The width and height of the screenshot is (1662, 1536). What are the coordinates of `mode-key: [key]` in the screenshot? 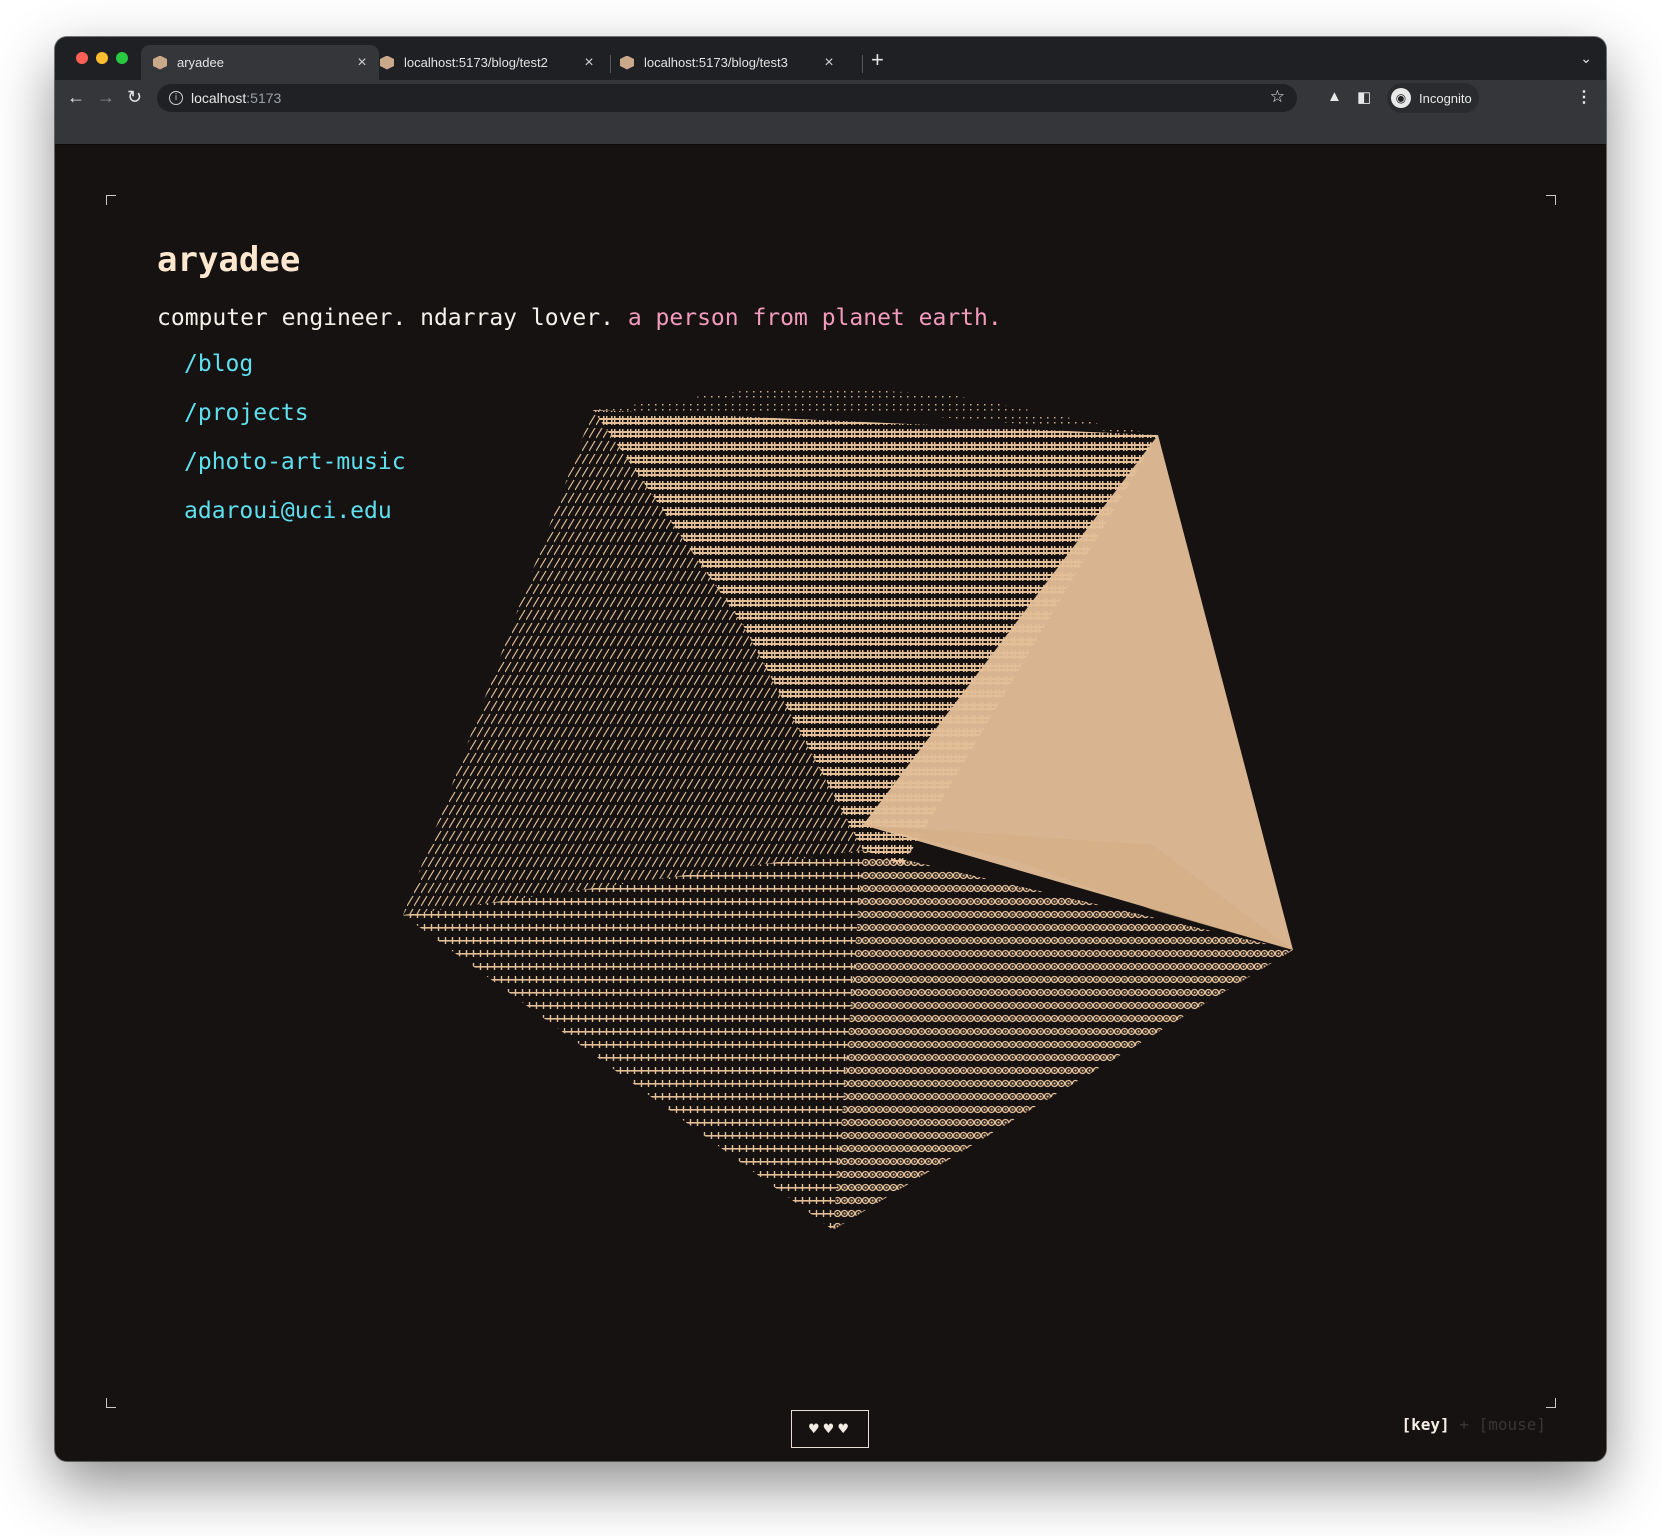 It's located at (1425, 1424).